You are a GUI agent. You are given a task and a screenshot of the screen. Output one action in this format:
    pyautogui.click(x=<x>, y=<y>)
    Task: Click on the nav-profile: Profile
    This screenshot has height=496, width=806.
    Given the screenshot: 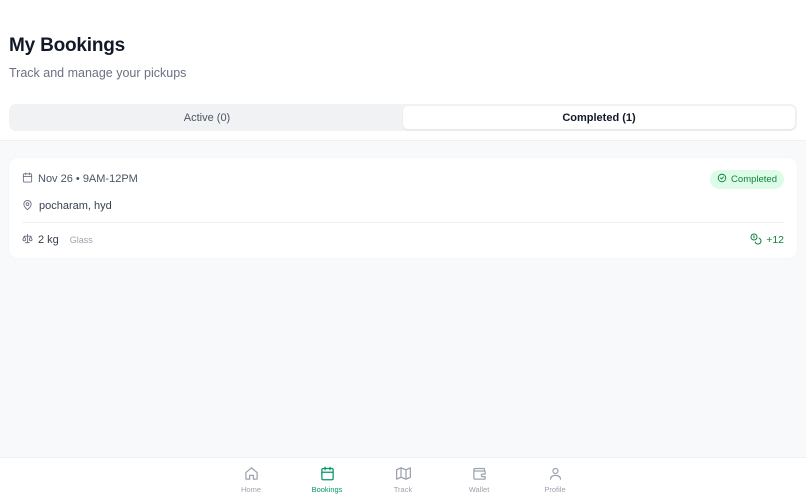 What is the action you would take?
    pyautogui.click(x=555, y=477)
    